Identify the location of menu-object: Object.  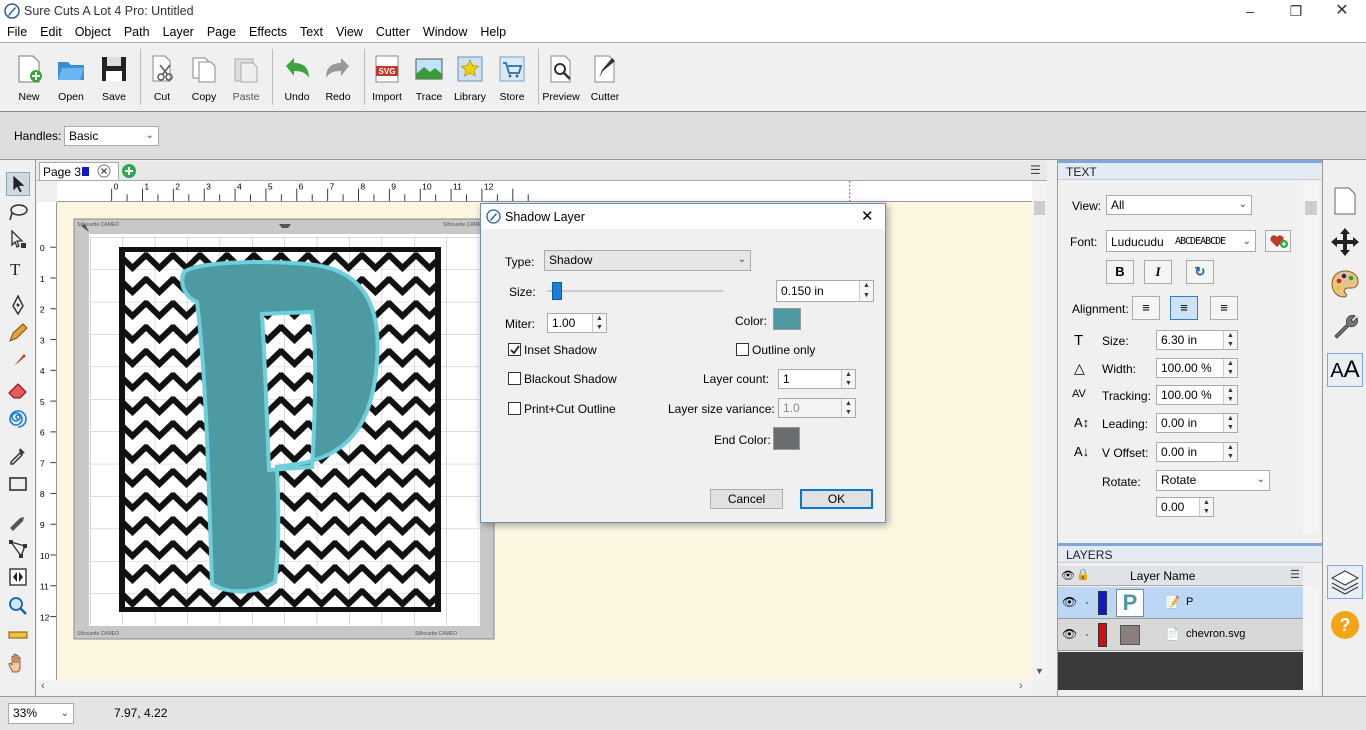
(92, 30).